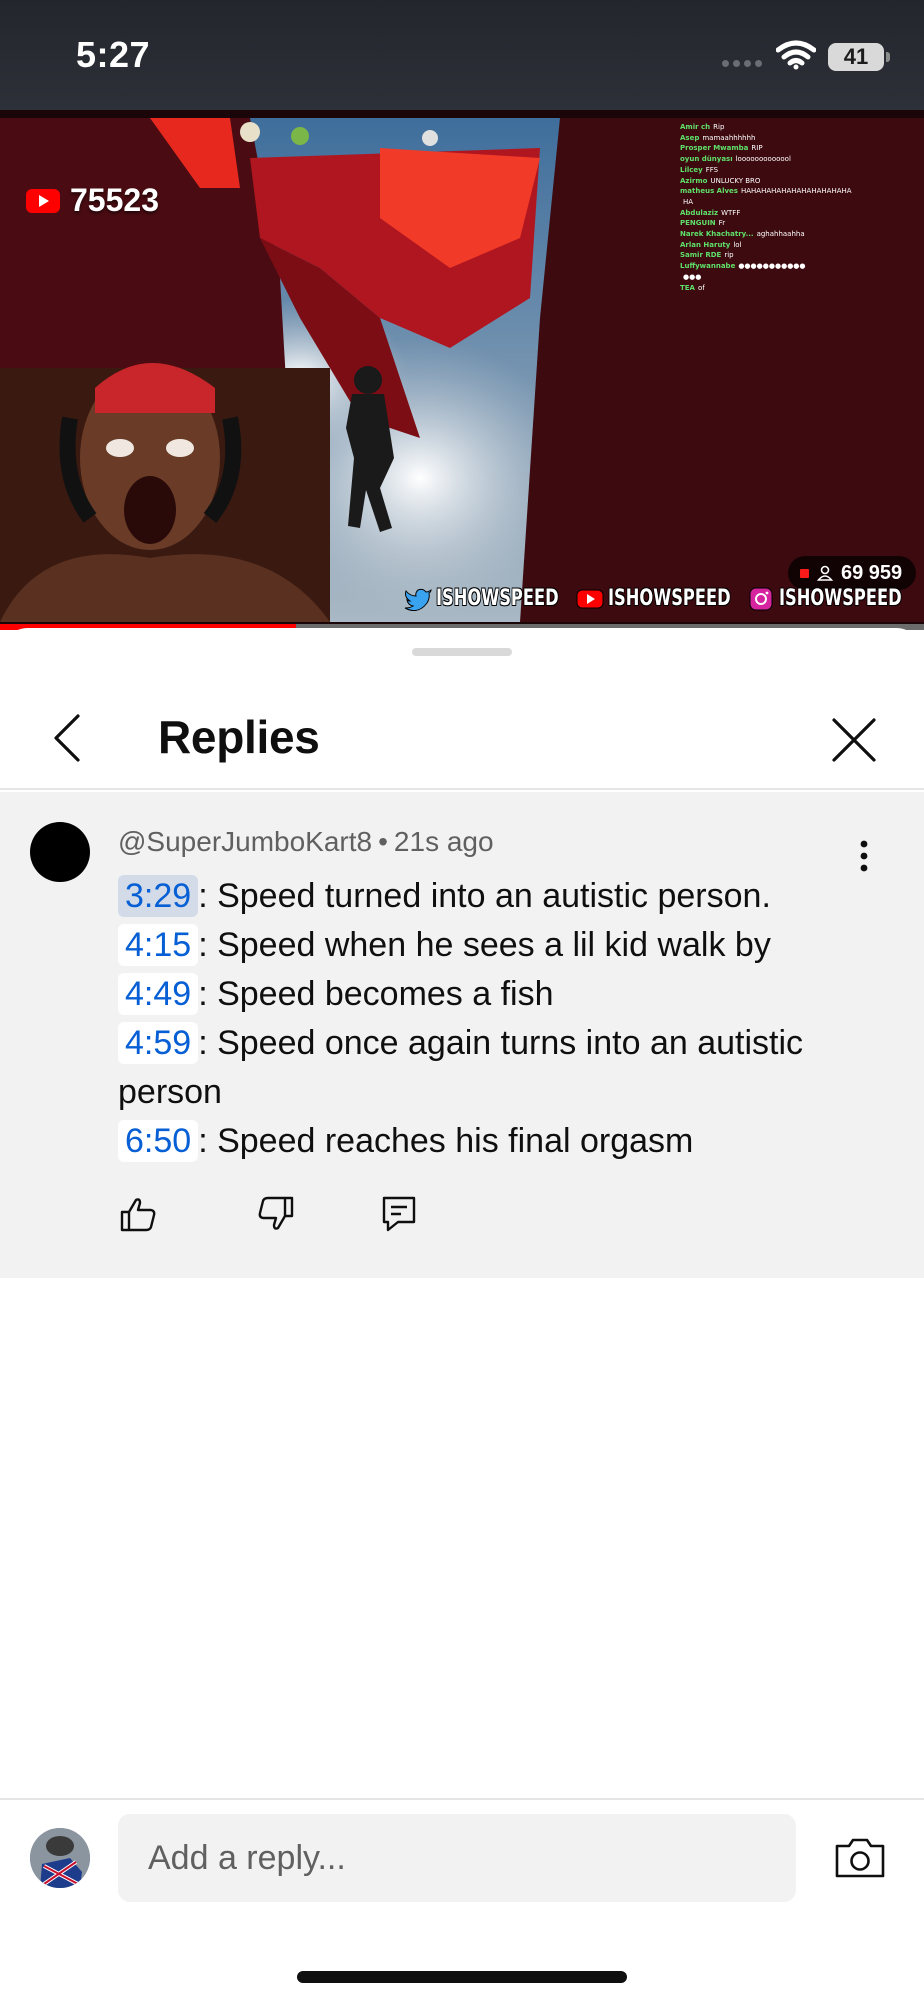 The width and height of the screenshot is (924, 2000). What do you see at coordinates (497, 598) in the screenshot?
I see `twitter-handle: ISHOWSPEED` at bounding box center [497, 598].